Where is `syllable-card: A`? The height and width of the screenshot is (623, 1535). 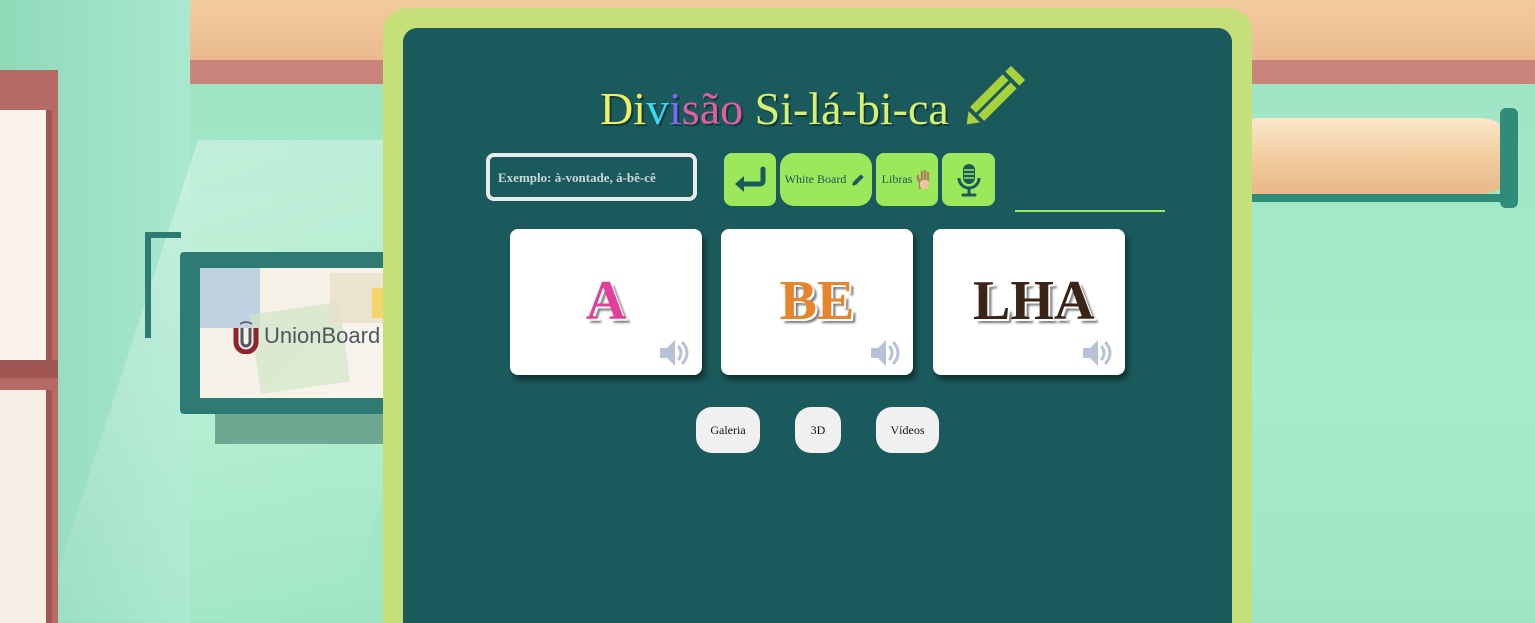
syllable-card: A is located at coordinates (606, 302).